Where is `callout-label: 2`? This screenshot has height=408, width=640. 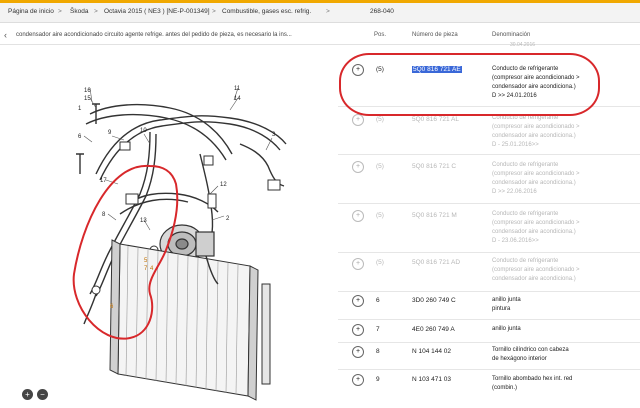
callout-label: 2 is located at coordinates (228, 219).